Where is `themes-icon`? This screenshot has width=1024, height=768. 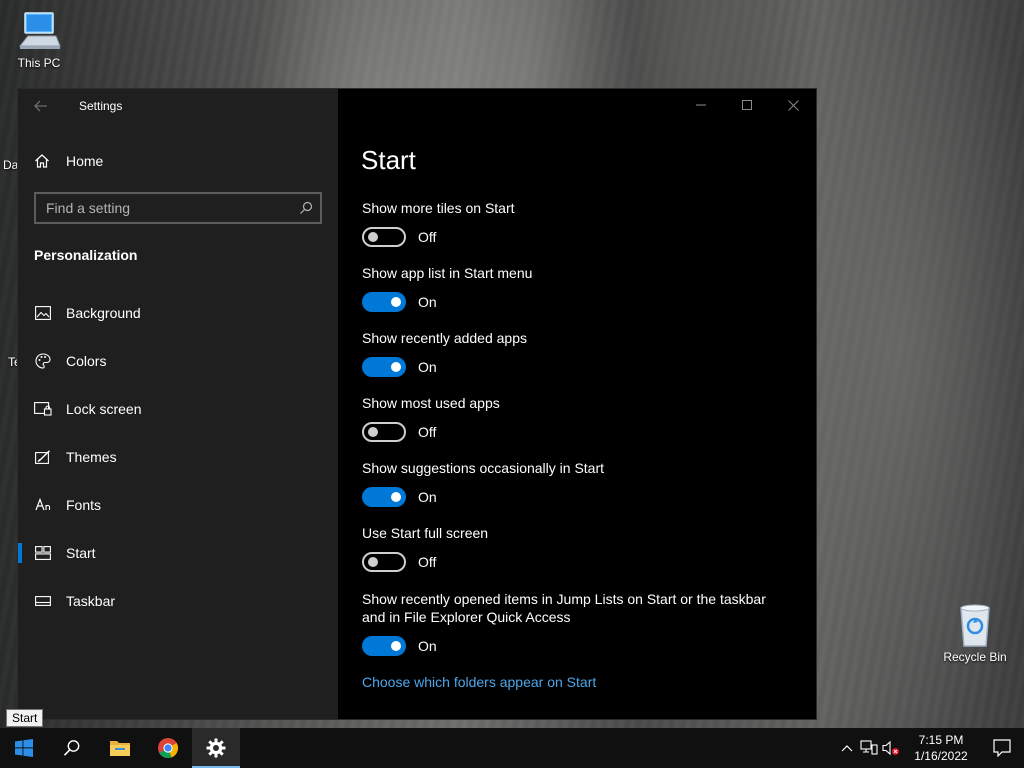 themes-icon is located at coordinates (43, 457).